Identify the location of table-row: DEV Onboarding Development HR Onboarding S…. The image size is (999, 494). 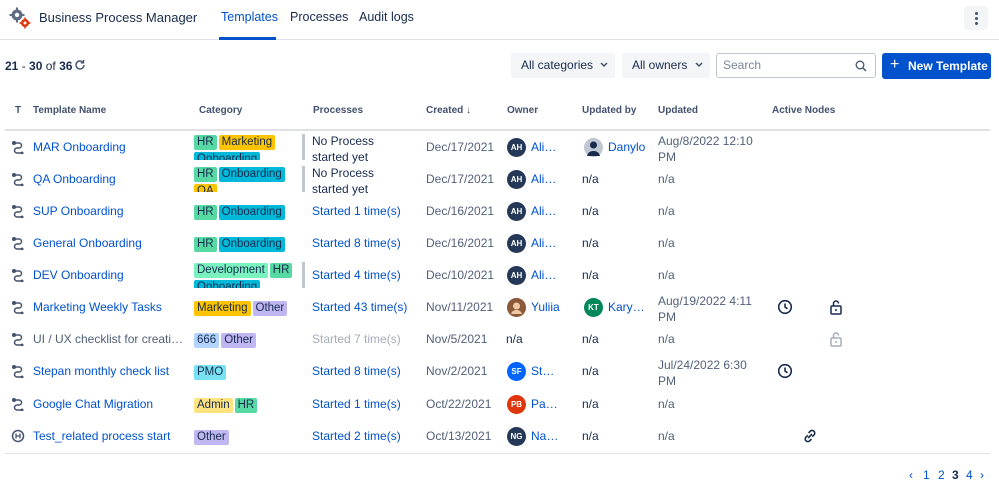
(499, 275).